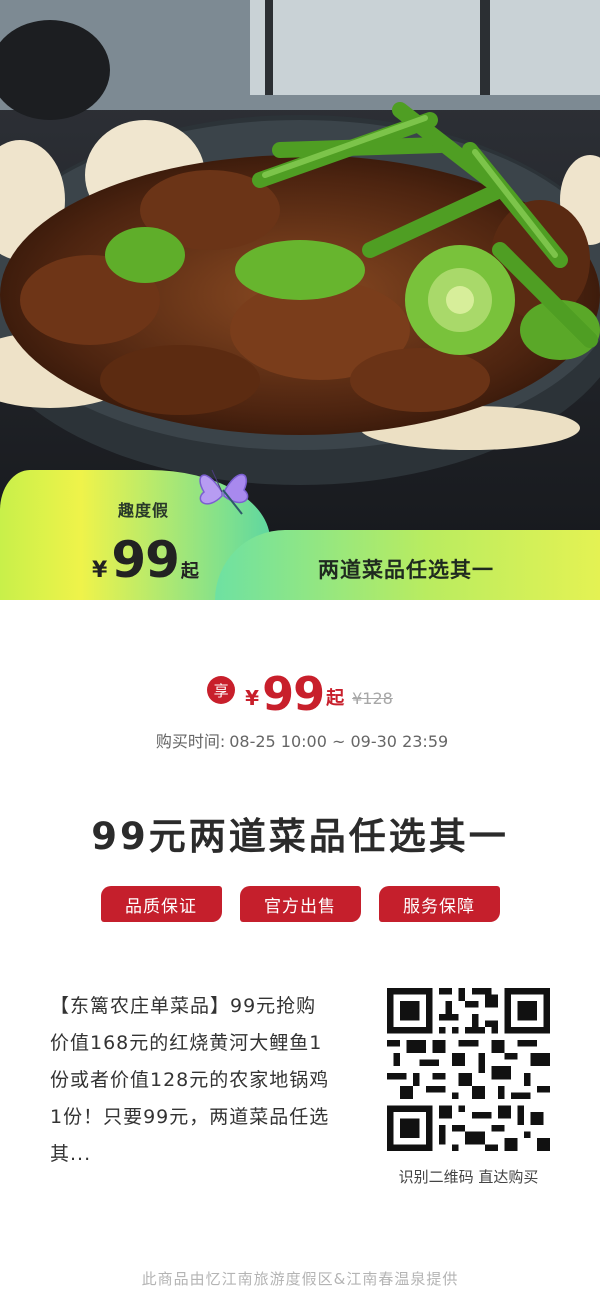  Describe the element at coordinates (468, 1177) in the screenshot. I see `qr-caption: 识别二维码 直达购买` at that location.